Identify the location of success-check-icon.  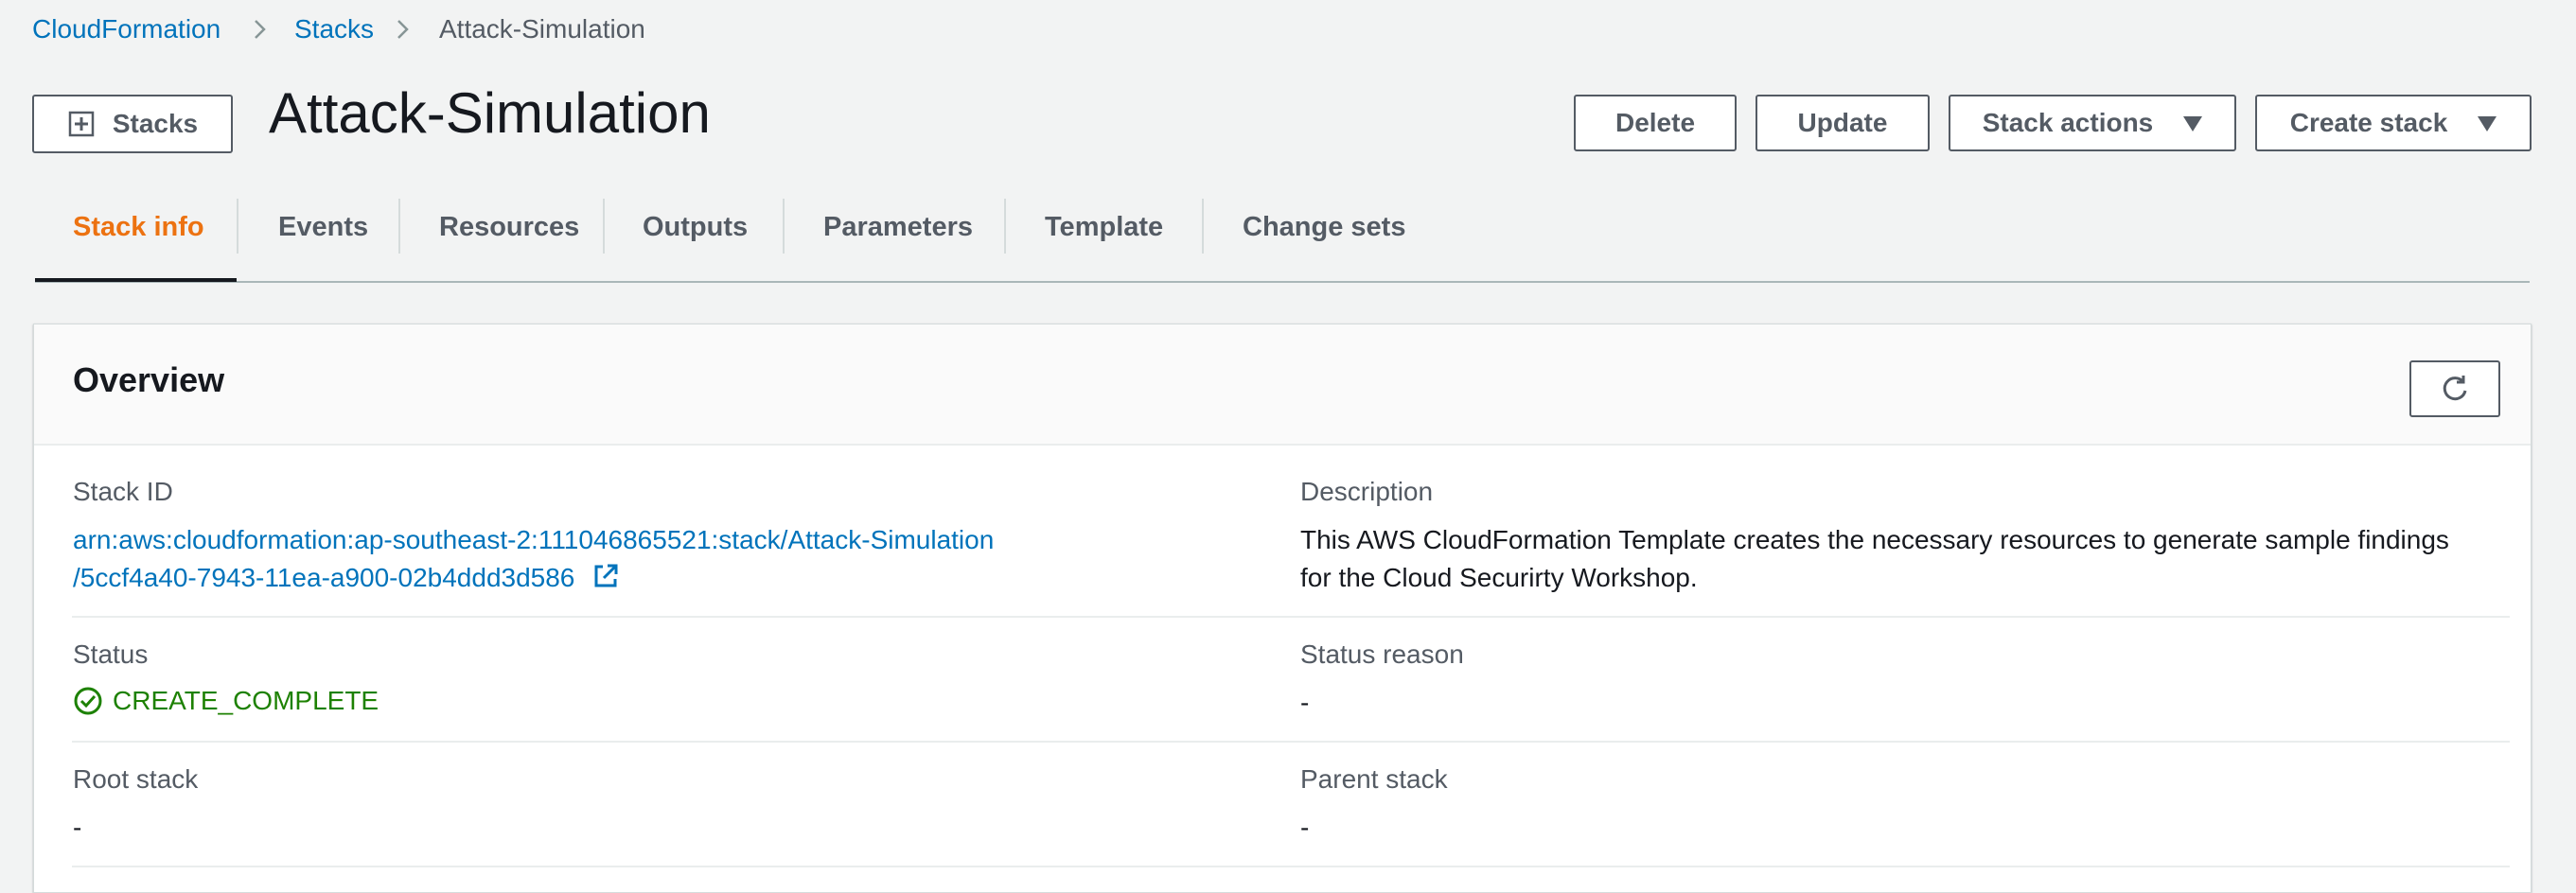
(88, 701).